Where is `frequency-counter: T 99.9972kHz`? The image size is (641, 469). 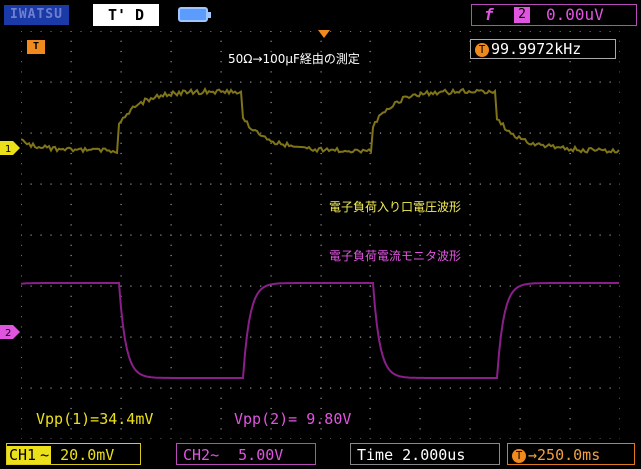 frequency-counter: T 99.9972kHz is located at coordinates (543, 49).